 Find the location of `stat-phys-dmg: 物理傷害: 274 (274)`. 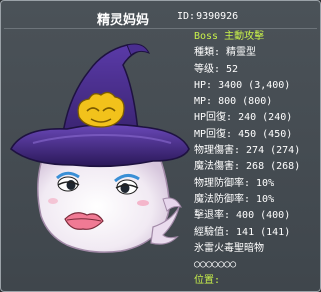

stat-phys-dmg: 物理傷害: 274 (274) is located at coordinates (247, 151).